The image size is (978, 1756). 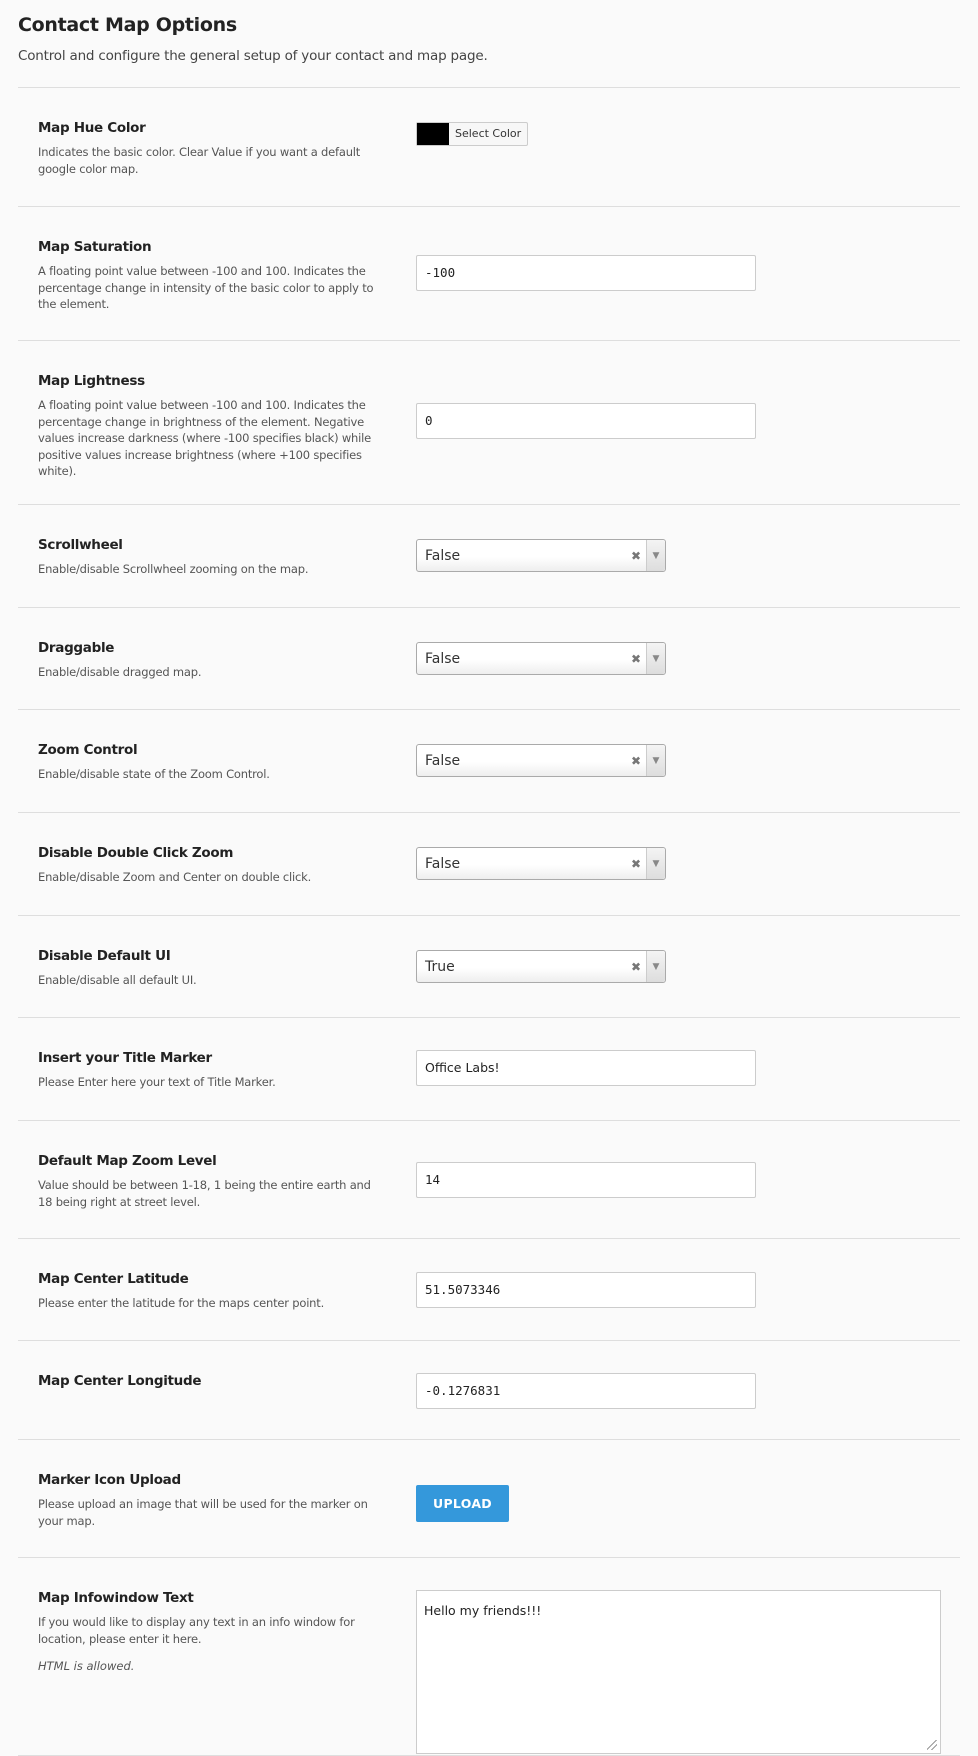 What do you see at coordinates (932, 1745) in the screenshot?
I see `resize-handle-icon` at bounding box center [932, 1745].